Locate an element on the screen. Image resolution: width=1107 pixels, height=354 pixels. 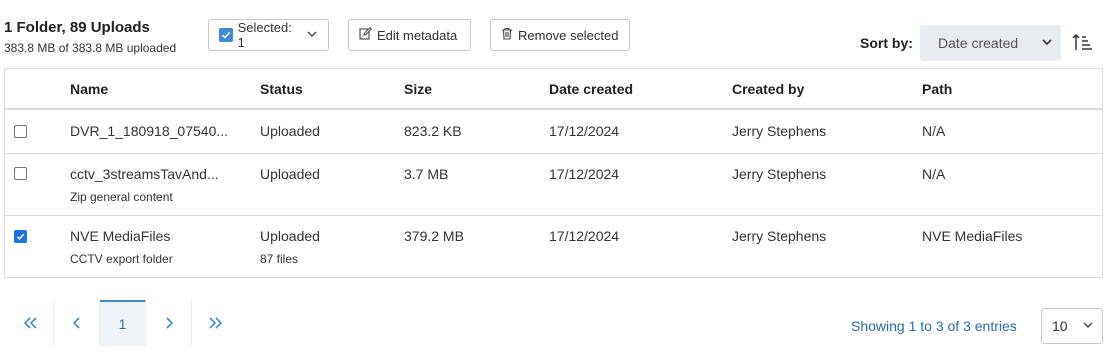
sort-by-value: Date created is located at coordinates (978, 43).